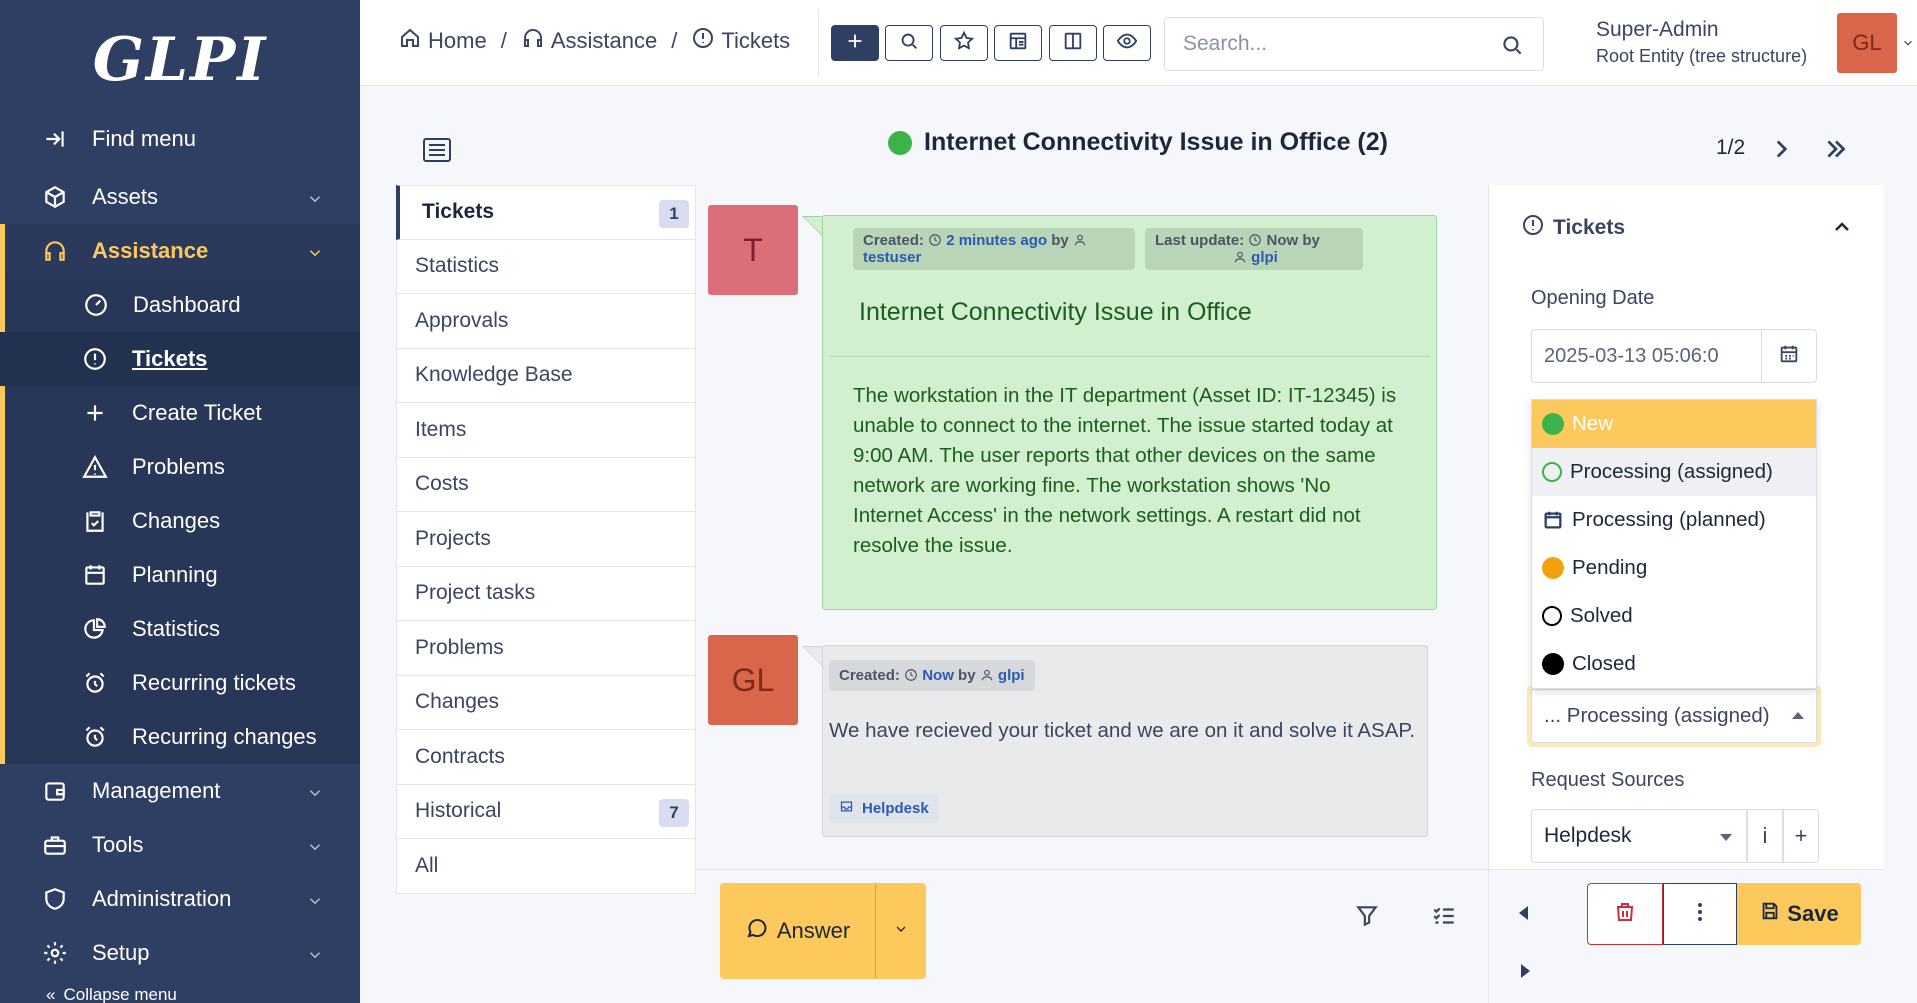 The width and height of the screenshot is (1917, 1003). I want to click on tab-statistics: Statistics, so click(546, 266).